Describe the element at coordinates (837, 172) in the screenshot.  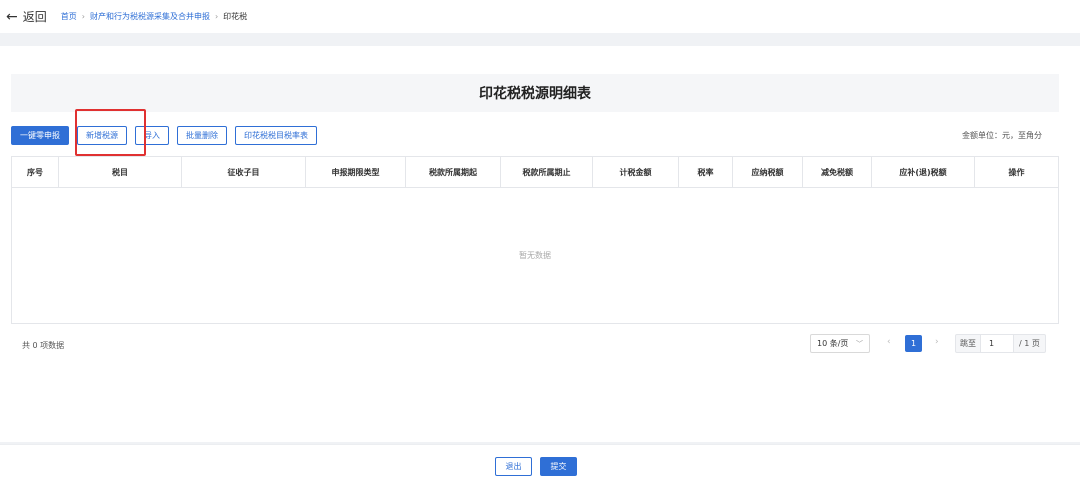
I see `column-header: 减免税额` at that location.